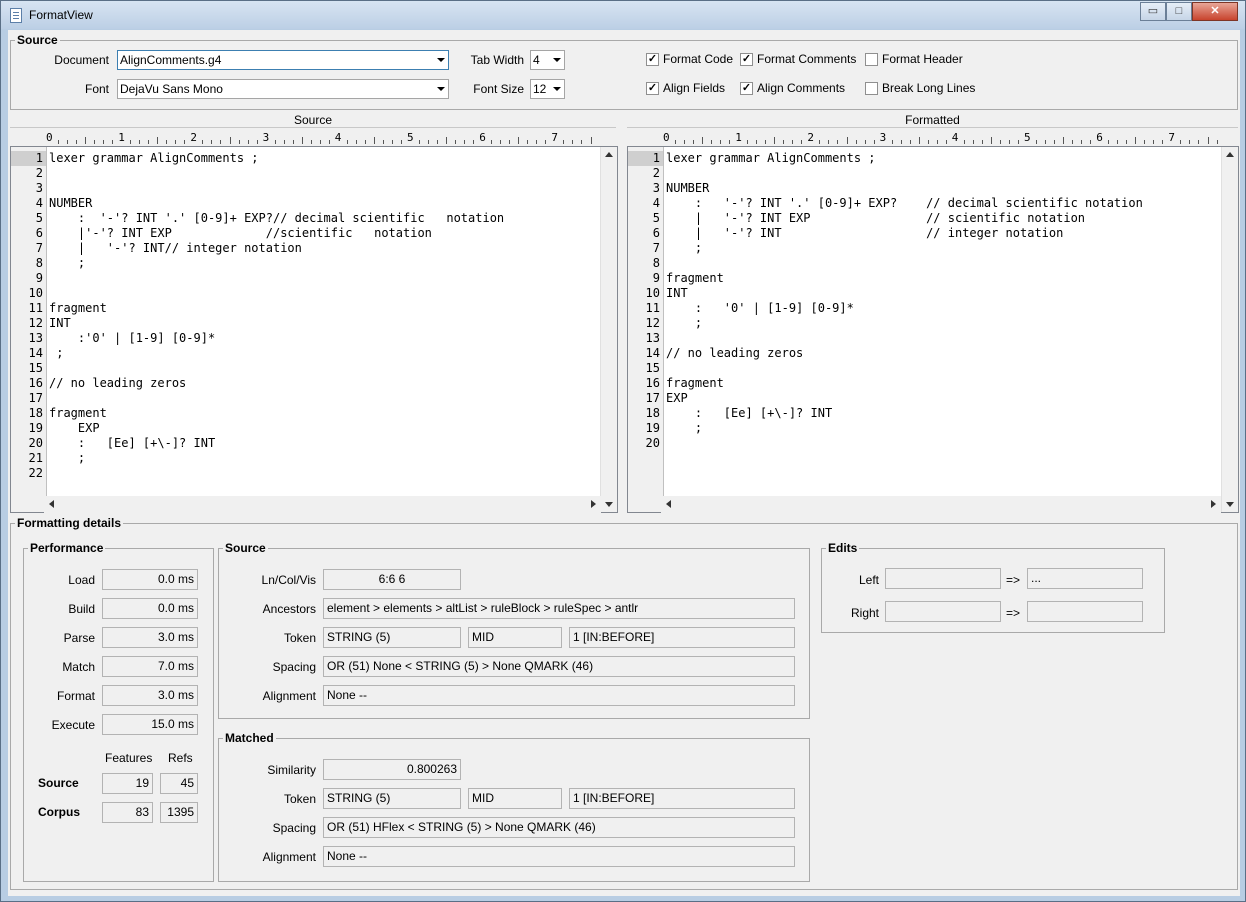  What do you see at coordinates (923, 138) in the screenshot?
I see `formatted-ruler: 0 1 2 3 4 5 6 7` at bounding box center [923, 138].